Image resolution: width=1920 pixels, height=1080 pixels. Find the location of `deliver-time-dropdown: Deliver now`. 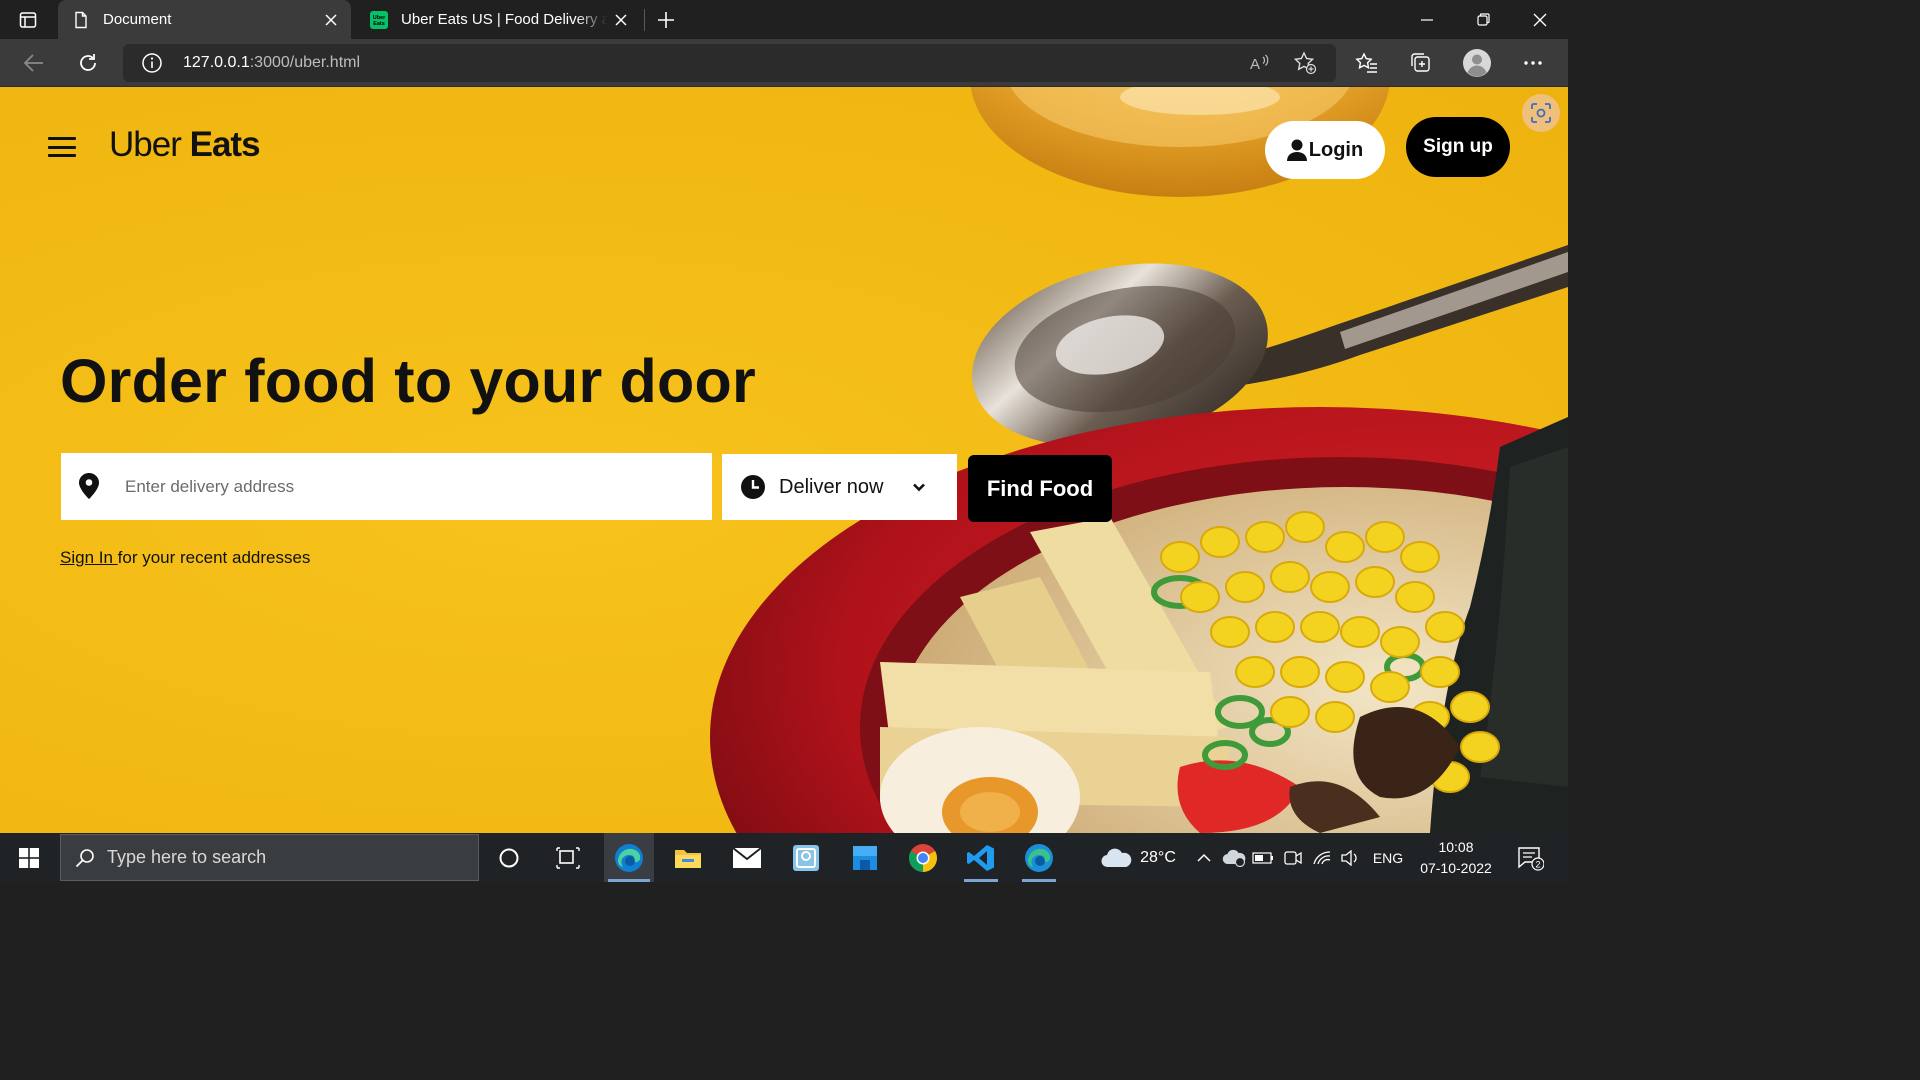

deliver-time-dropdown: Deliver now is located at coordinates (839, 487).